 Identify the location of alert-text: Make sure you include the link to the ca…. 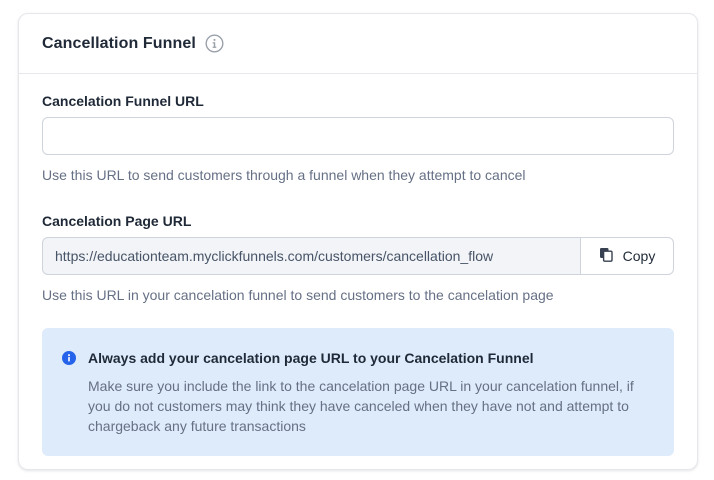
(361, 406).